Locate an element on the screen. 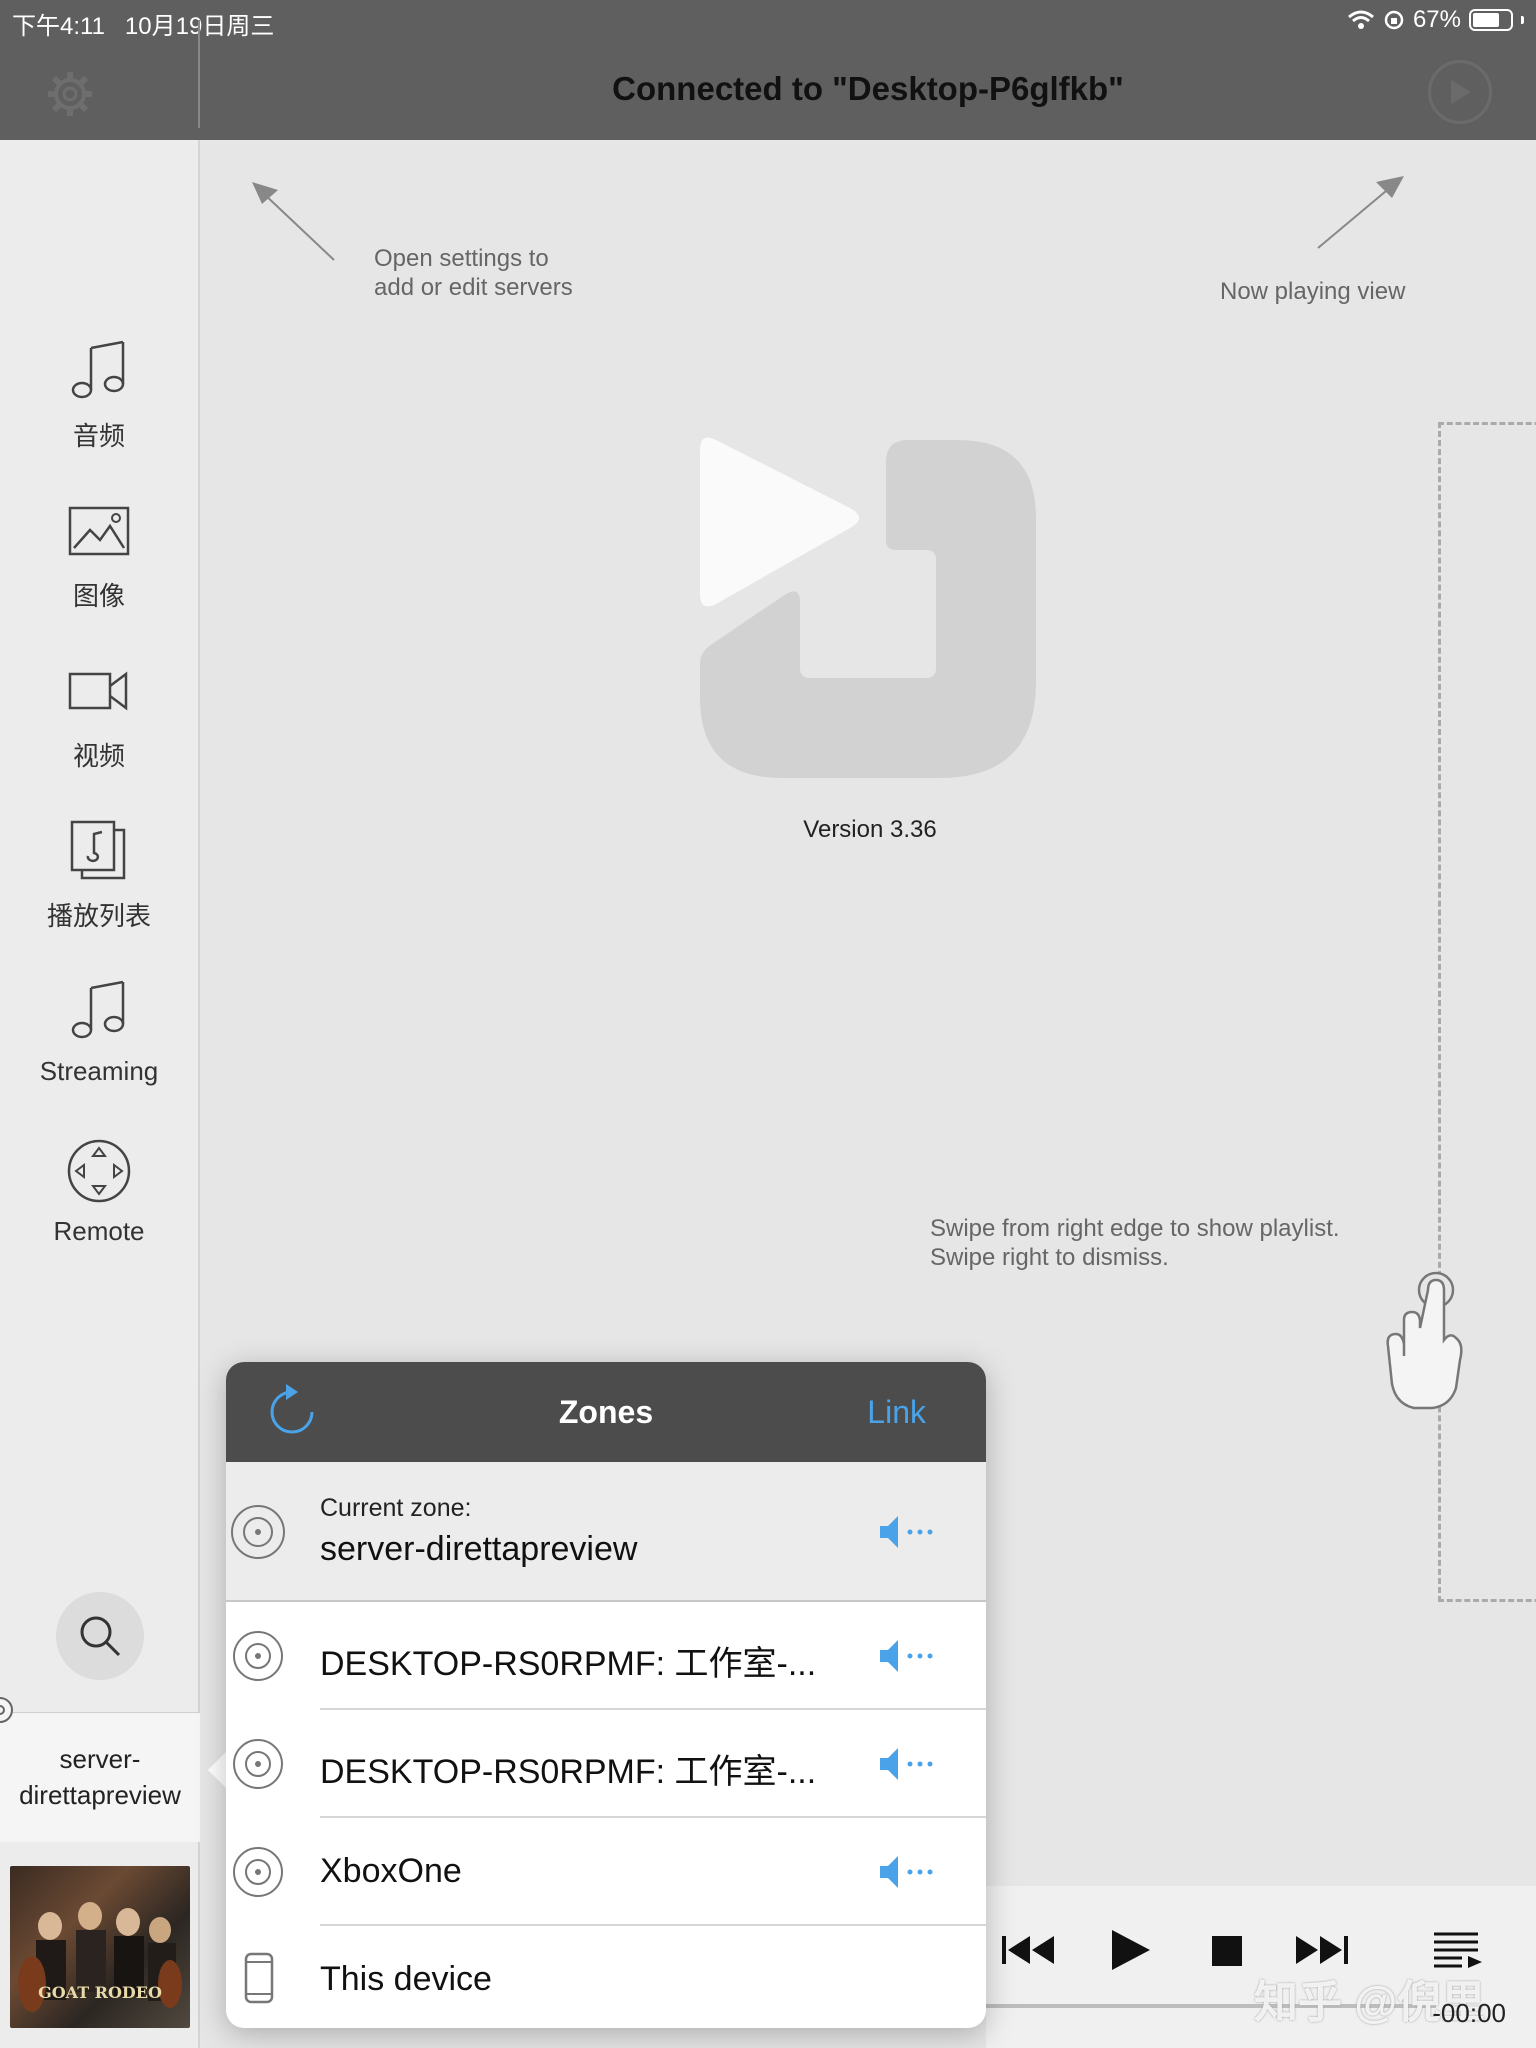 Image resolution: width=1536 pixels, height=2048 pixels. current-zone-label: server- direttapreview is located at coordinates (100, 1777).